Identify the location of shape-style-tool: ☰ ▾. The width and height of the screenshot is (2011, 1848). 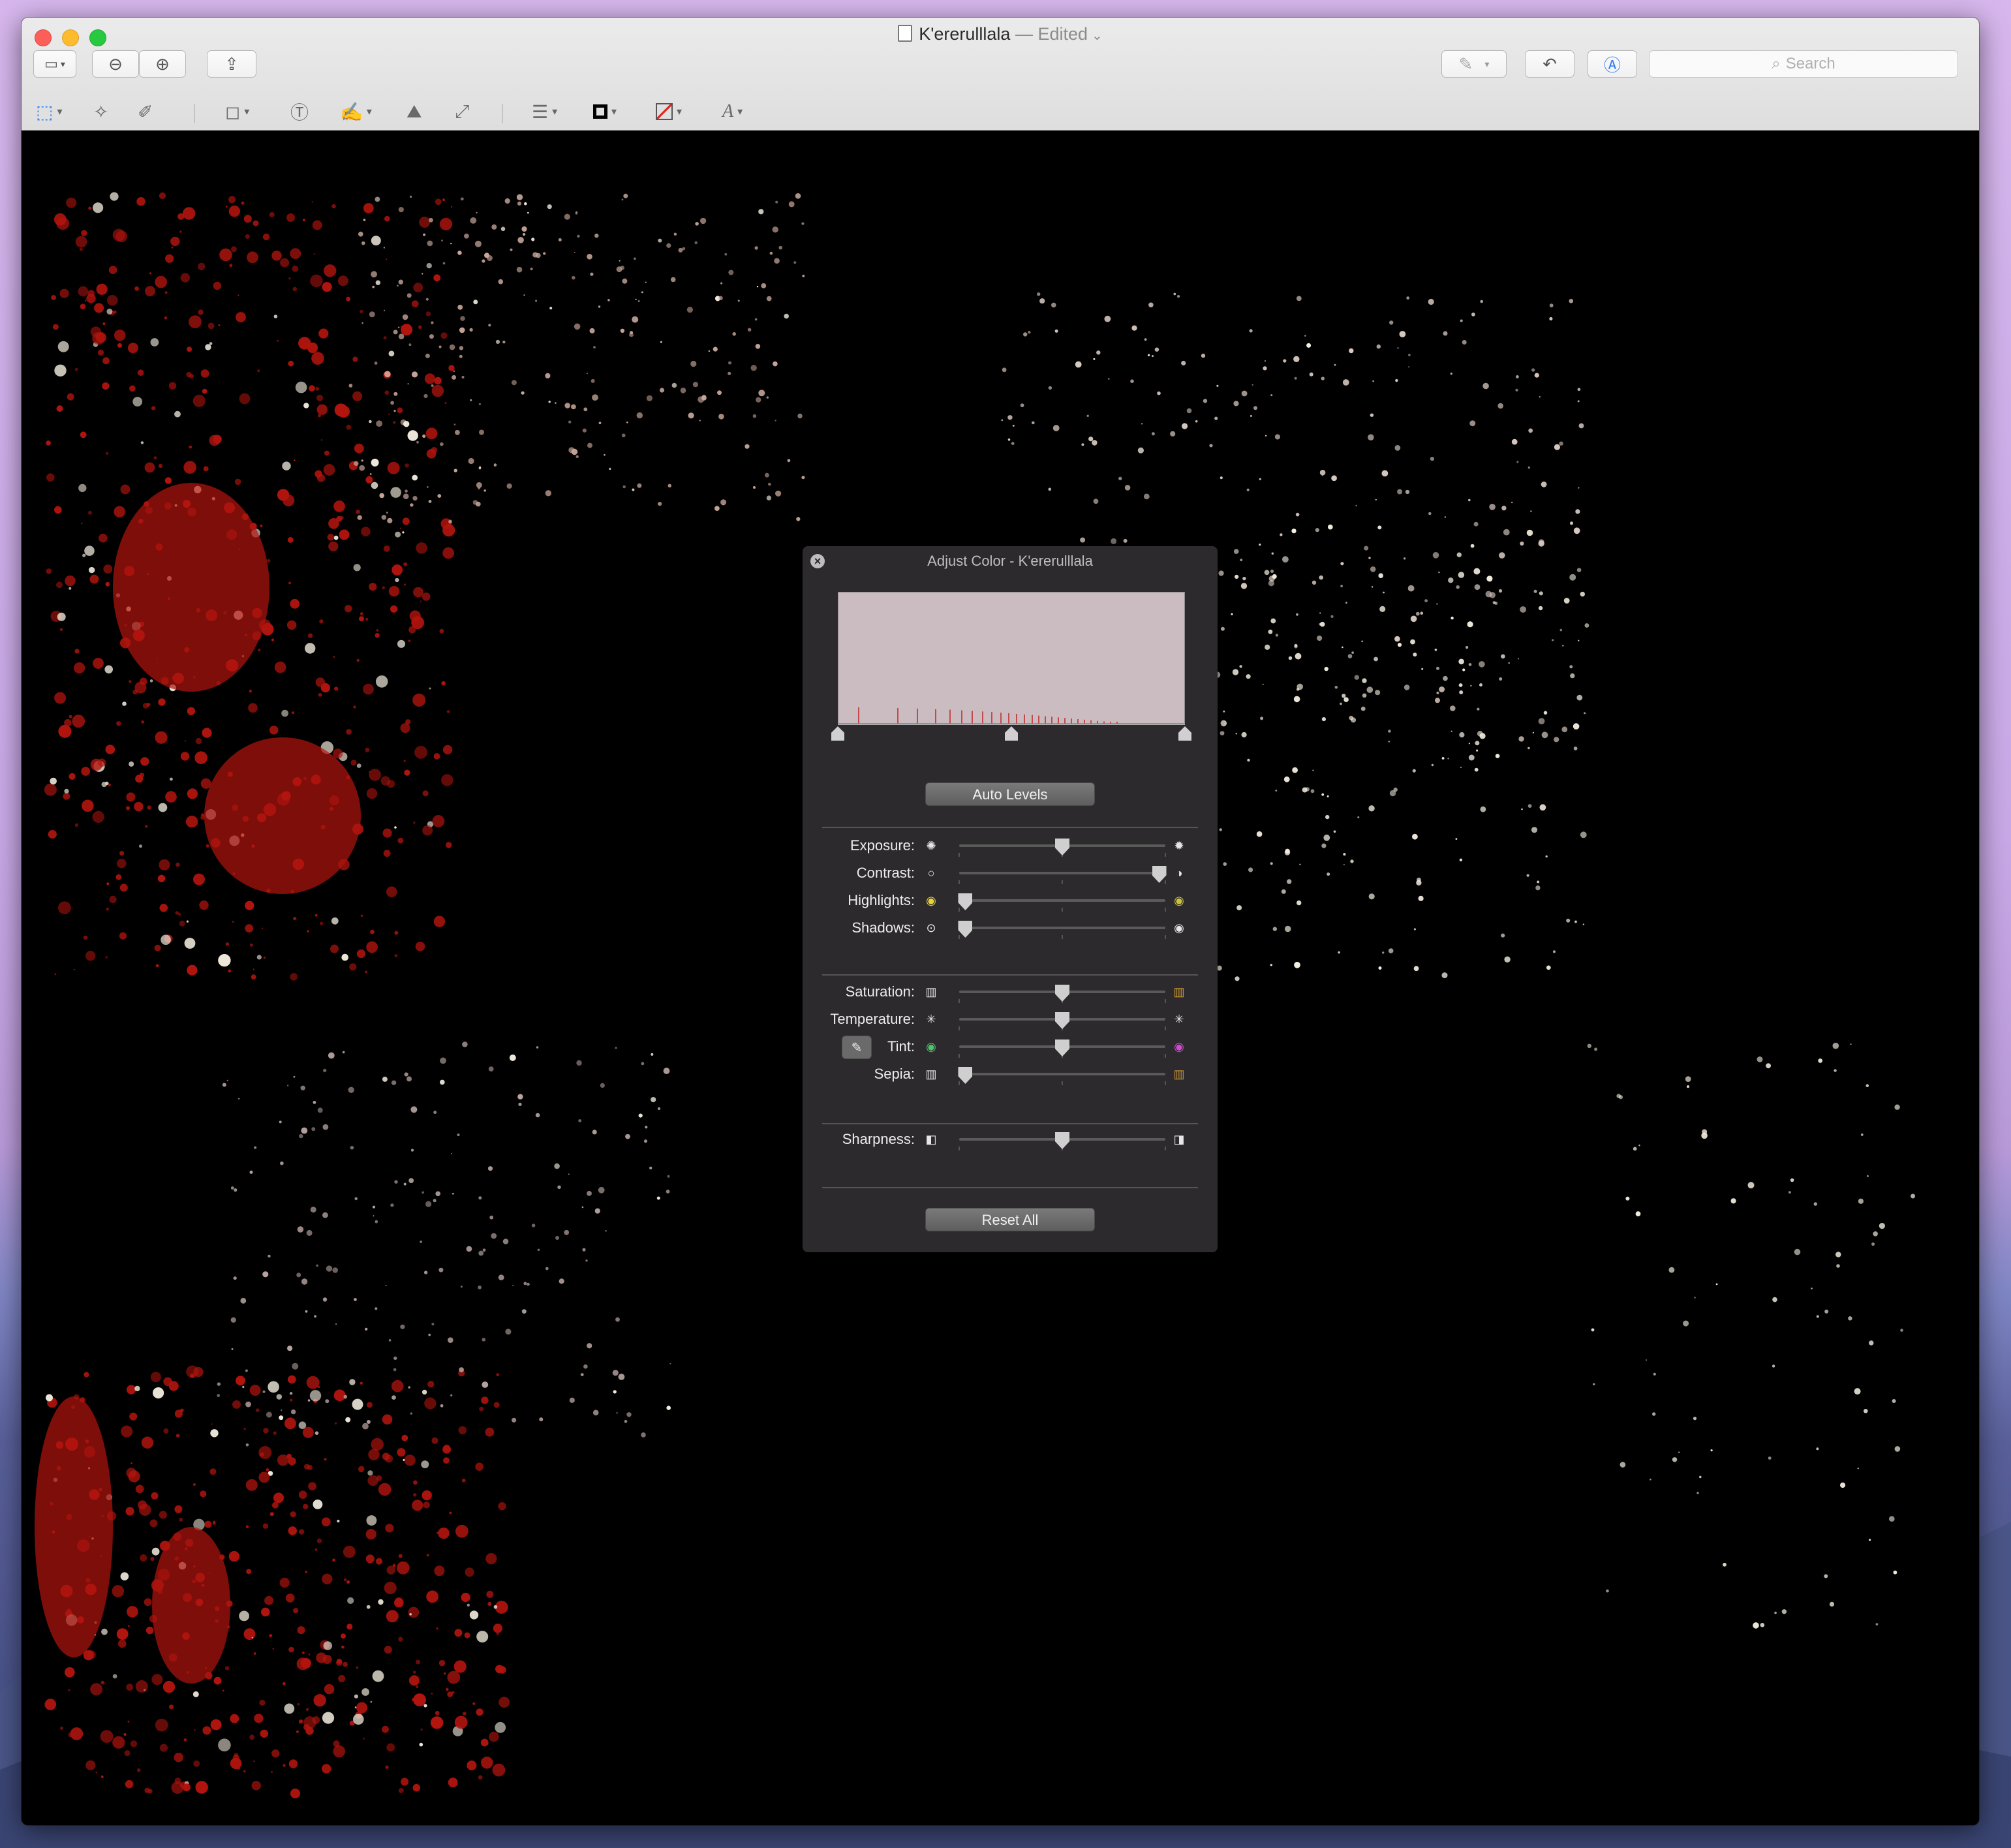
(544, 112).